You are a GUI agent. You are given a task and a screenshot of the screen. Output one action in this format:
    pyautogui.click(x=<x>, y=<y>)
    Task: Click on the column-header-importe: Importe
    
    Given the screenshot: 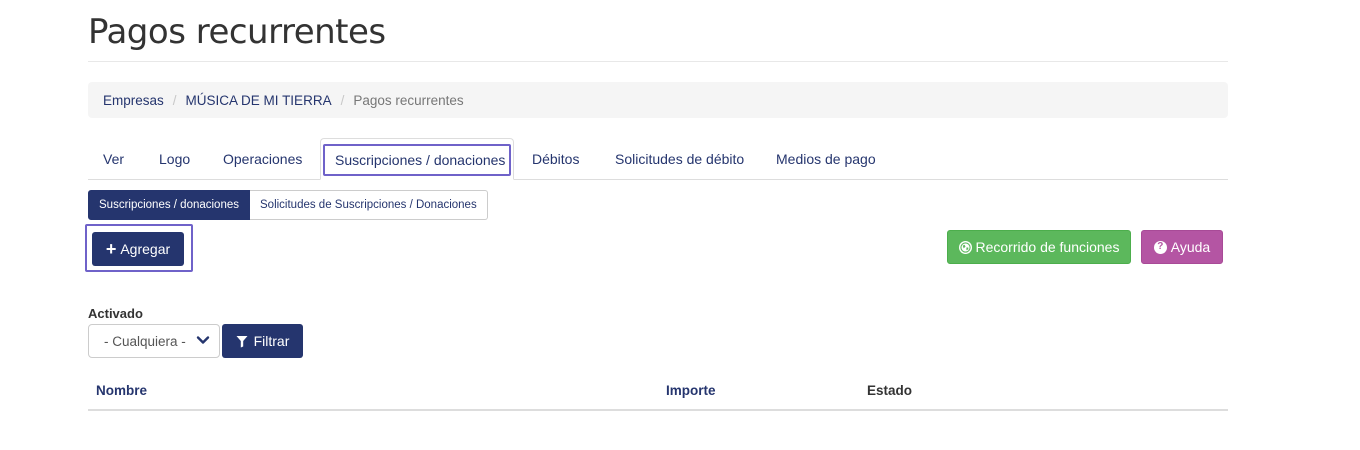 What is the action you would take?
    pyautogui.click(x=691, y=390)
    